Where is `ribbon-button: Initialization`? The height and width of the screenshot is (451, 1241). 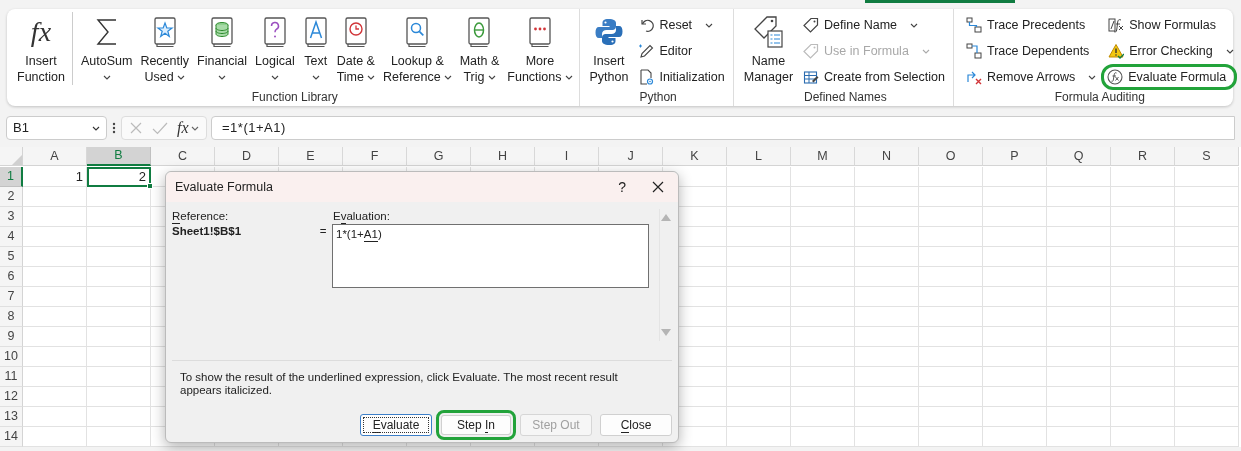 ribbon-button: Initialization is located at coordinates (681, 77).